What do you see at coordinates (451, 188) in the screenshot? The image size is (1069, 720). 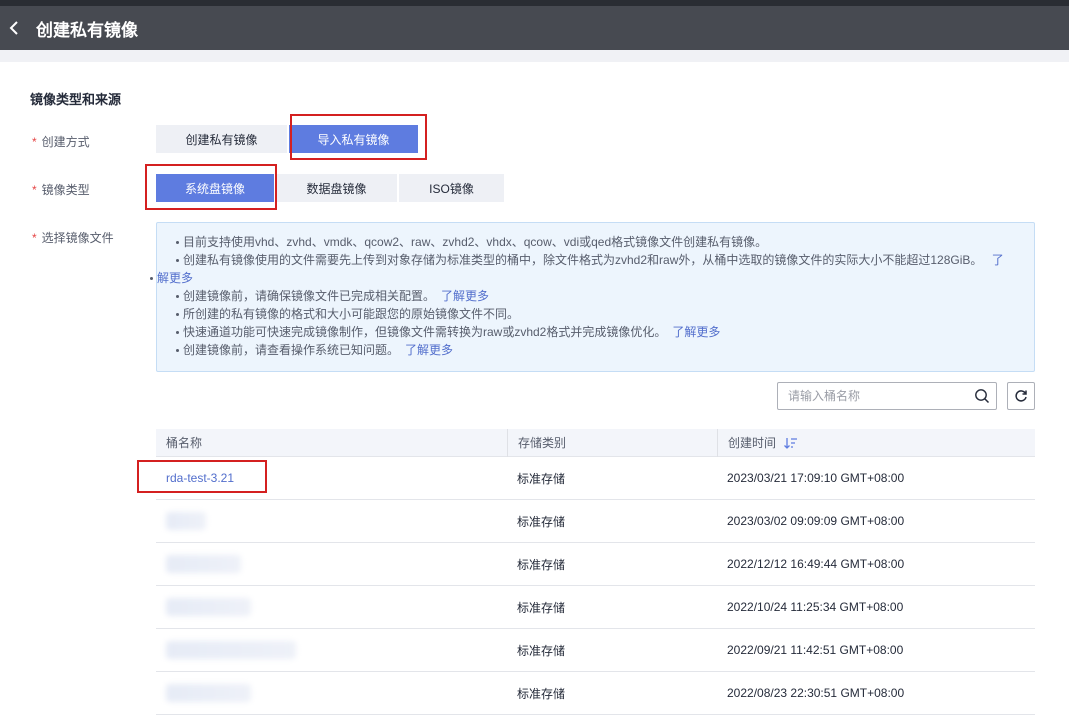 I see `type-iso-button: ISO镜像` at bounding box center [451, 188].